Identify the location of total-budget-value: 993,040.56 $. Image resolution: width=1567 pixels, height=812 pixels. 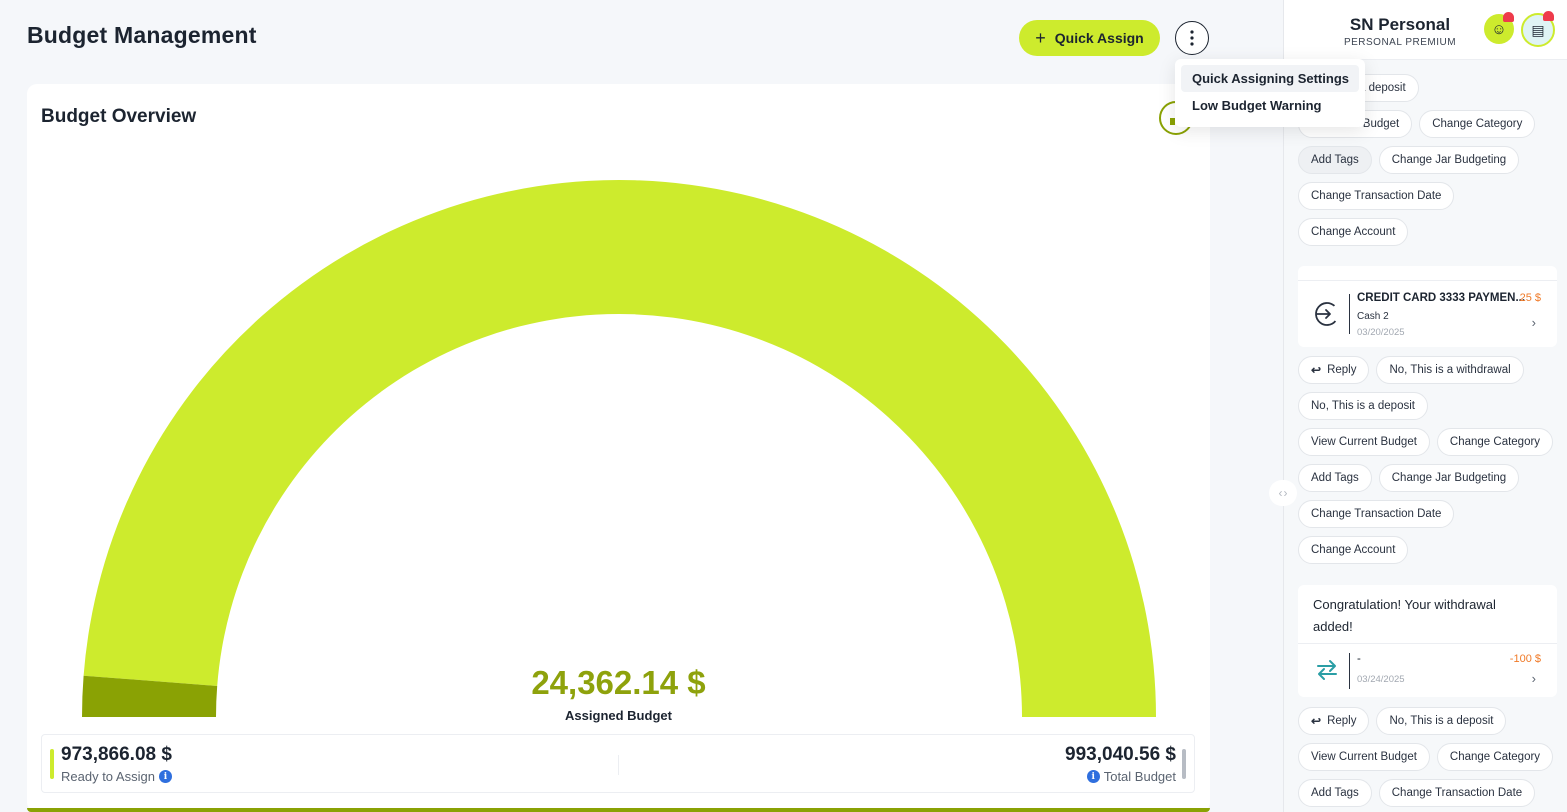
(1120, 754).